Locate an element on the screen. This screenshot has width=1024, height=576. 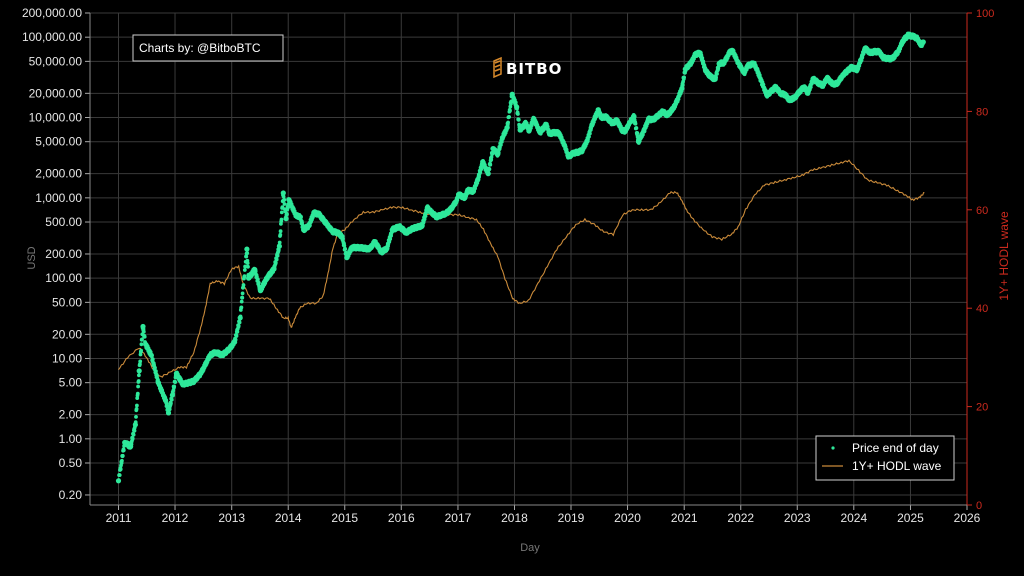
x-tick-label: 2026 is located at coordinates (967, 518).